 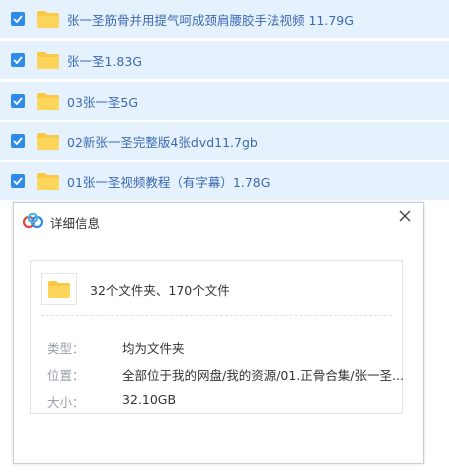 I want to click on close-icon, so click(x=405, y=216).